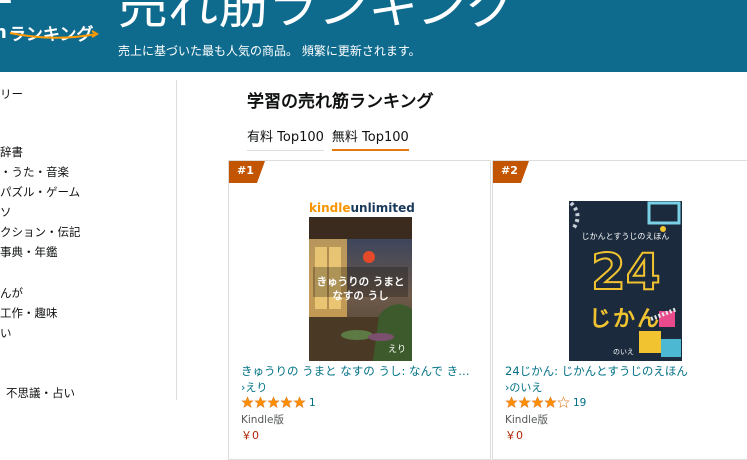  What do you see at coordinates (6, 212) in the screenshot?
I see `sidebar-item: ソ` at bounding box center [6, 212].